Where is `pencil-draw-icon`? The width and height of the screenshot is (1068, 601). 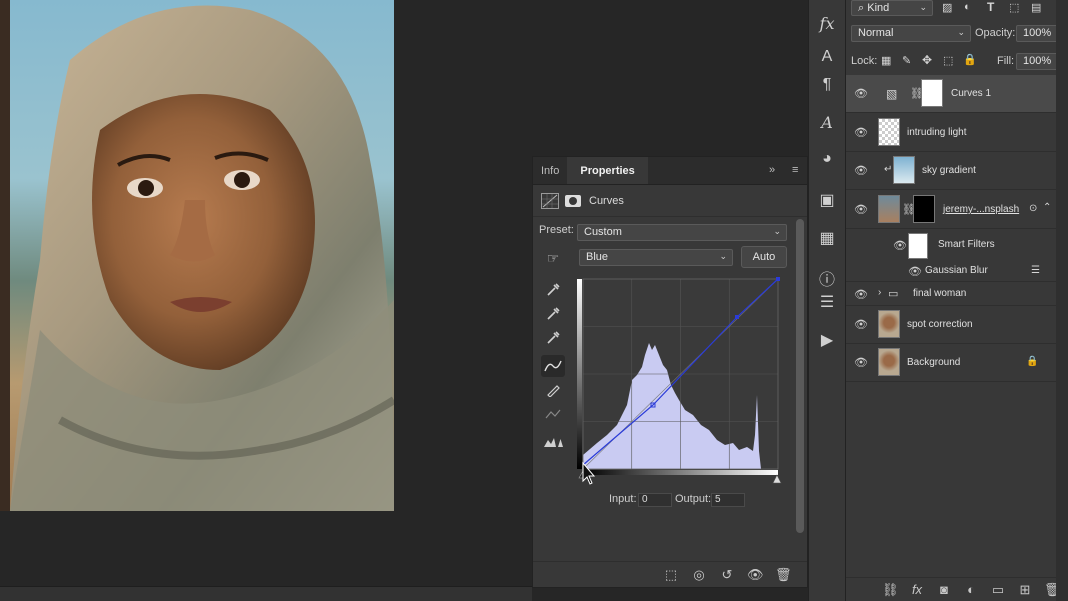
pencil-draw-icon is located at coordinates (553, 390).